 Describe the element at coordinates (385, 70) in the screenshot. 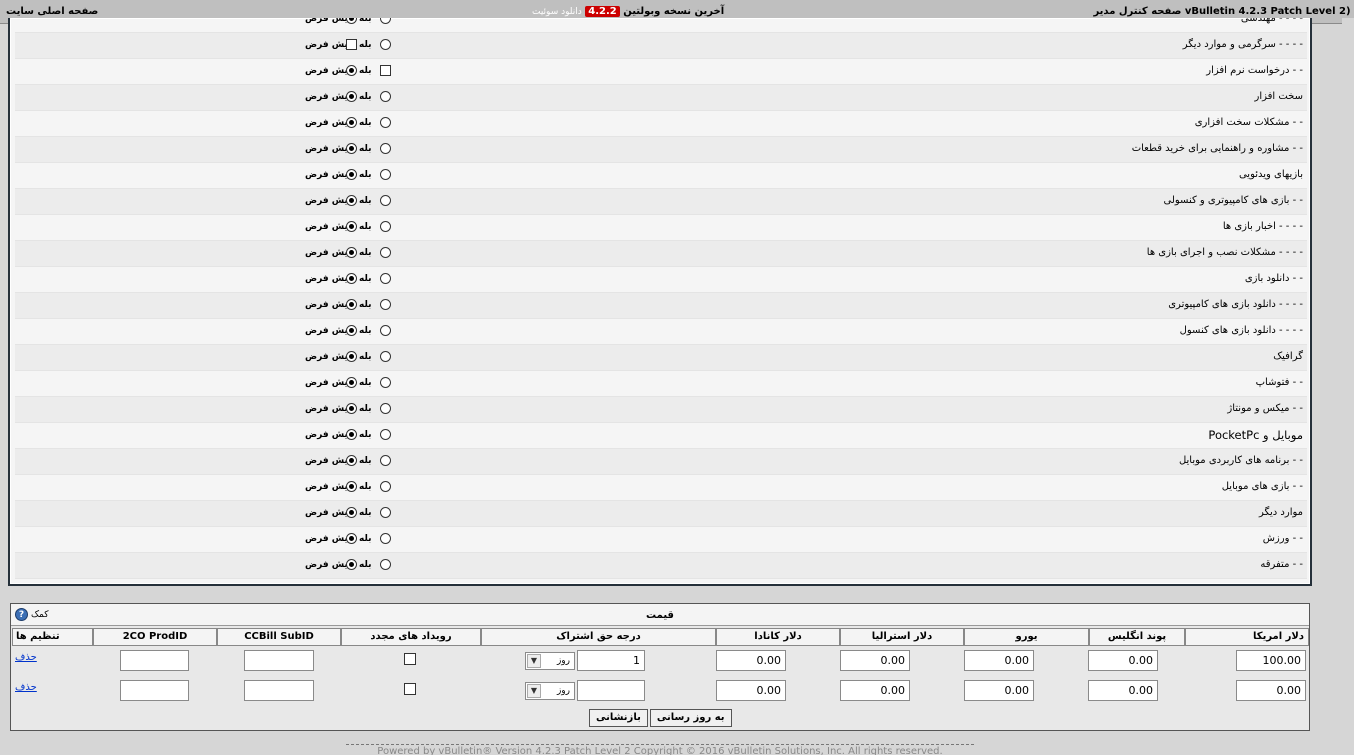

I see `yes-checkbox` at that location.